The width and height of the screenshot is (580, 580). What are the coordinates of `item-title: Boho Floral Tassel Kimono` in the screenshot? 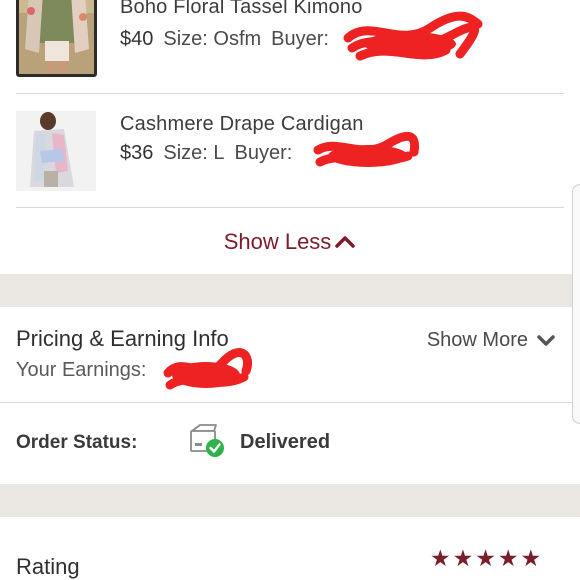 It's located at (241, 9).